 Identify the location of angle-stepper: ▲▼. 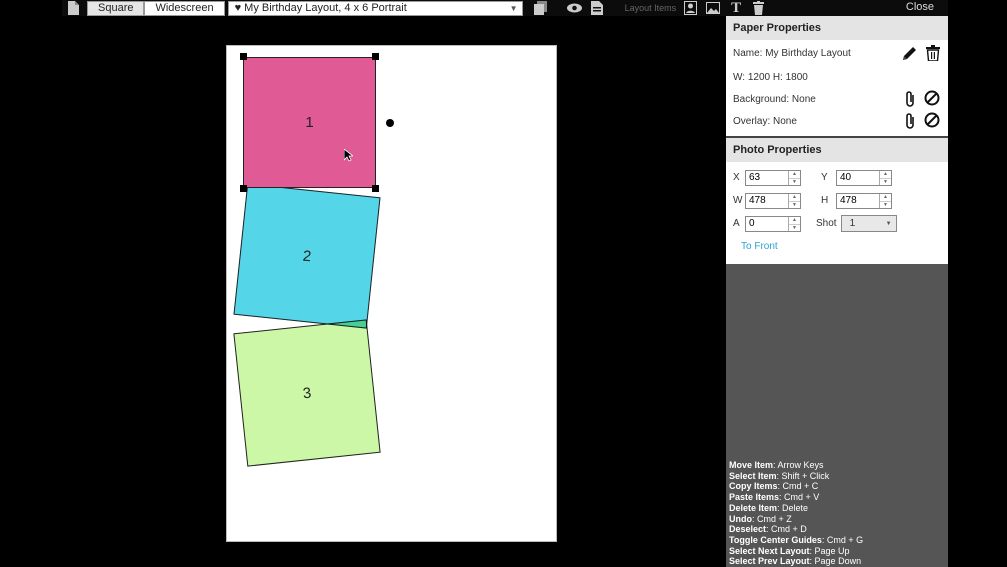
(773, 223).